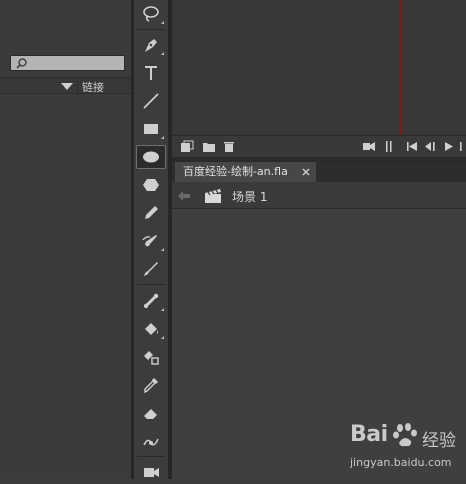 The width and height of the screenshot is (466, 484). I want to click on document-tab: 百度经验-绘制-an.fla, so click(245, 172).